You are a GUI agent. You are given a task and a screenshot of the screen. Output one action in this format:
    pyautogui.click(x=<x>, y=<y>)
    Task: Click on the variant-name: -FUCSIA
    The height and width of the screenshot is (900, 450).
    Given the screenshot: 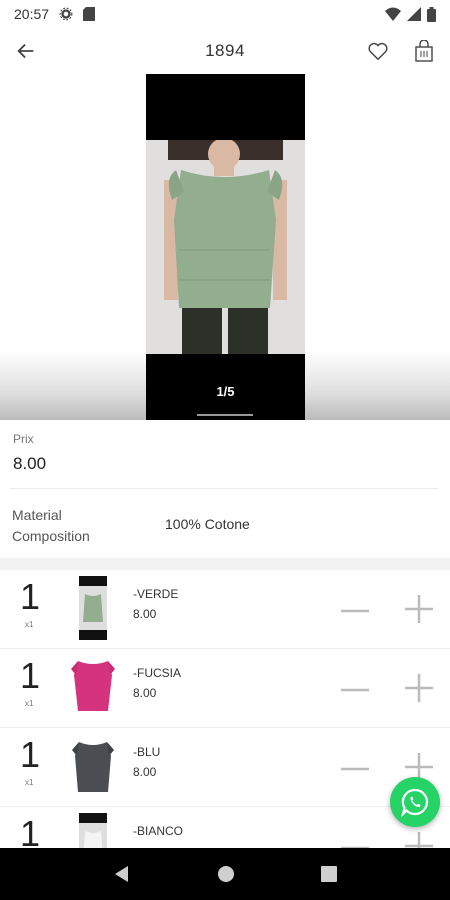 What is the action you would take?
    pyautogui.click(x=157, y=673)
    